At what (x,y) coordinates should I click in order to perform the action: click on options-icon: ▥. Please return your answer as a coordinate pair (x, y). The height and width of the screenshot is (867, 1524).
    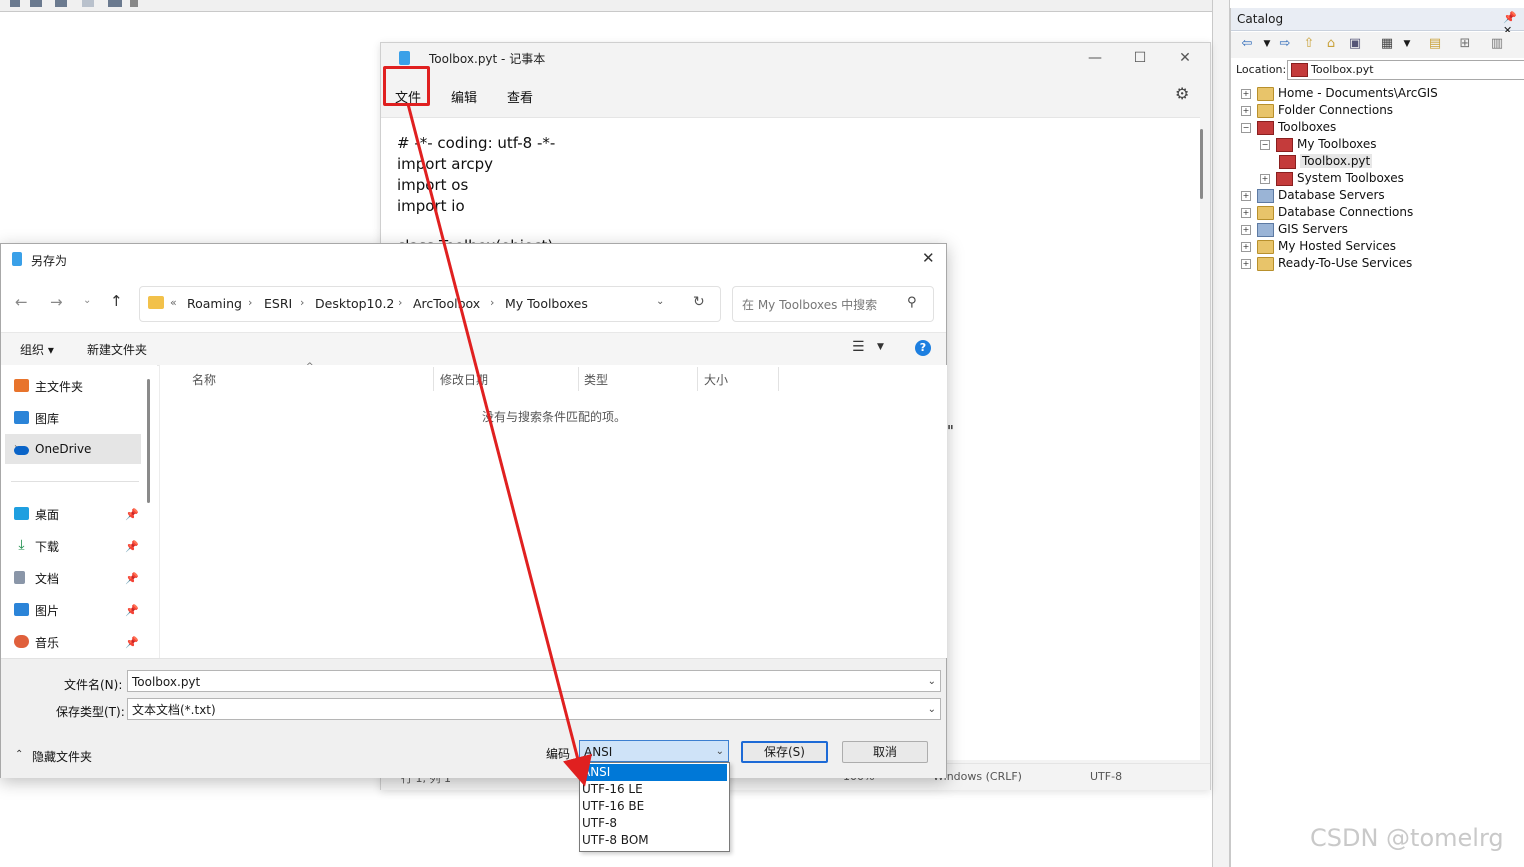
    Looking at the image, I should click on (1497, 44).